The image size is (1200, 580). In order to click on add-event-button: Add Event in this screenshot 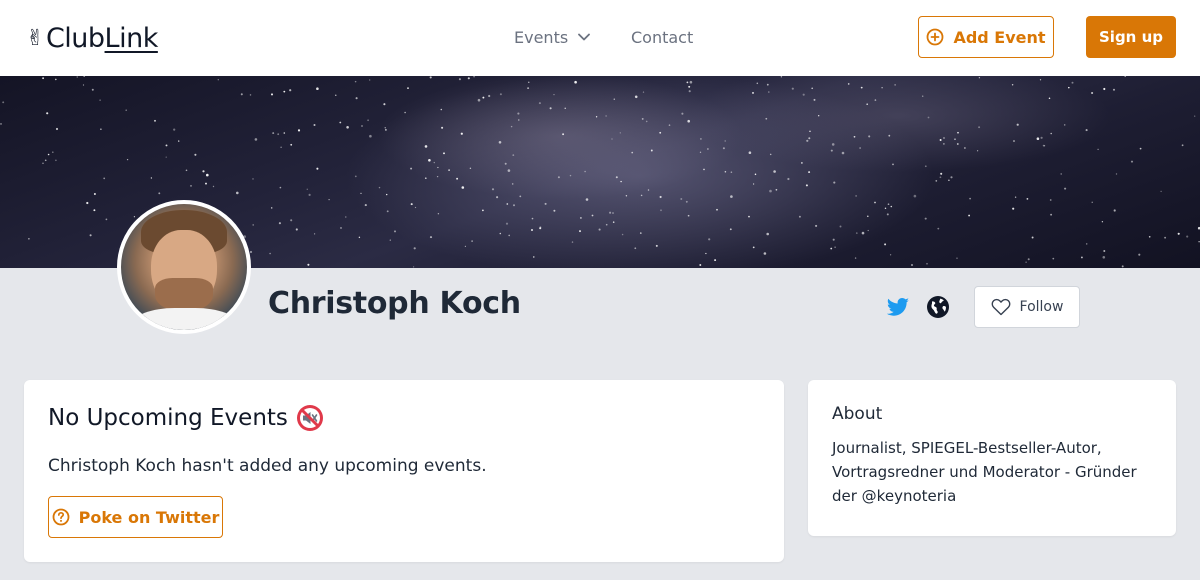, I will do `click(986, 37)`.